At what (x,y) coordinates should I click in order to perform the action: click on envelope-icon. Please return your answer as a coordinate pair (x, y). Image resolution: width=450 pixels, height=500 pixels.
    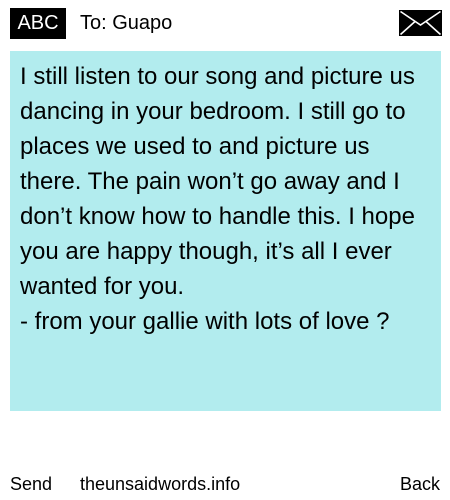
    Looking at the image, I should click on (420, 23).